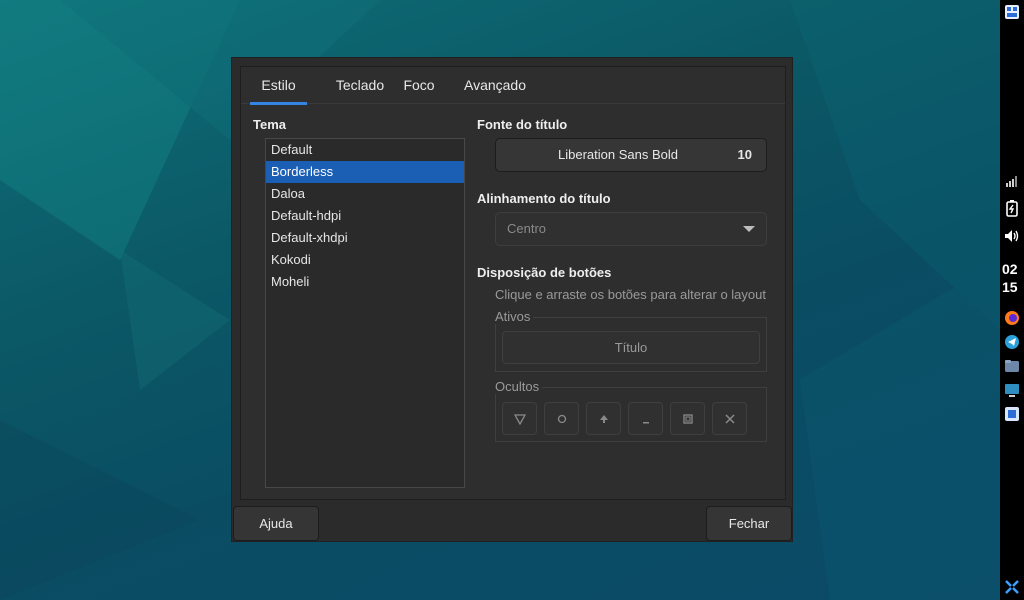  What do you see at coordinates (365, 260) in the screenshot?
I see `theme-item-kokodi: Kokodi` at bounding box center [365, 260].